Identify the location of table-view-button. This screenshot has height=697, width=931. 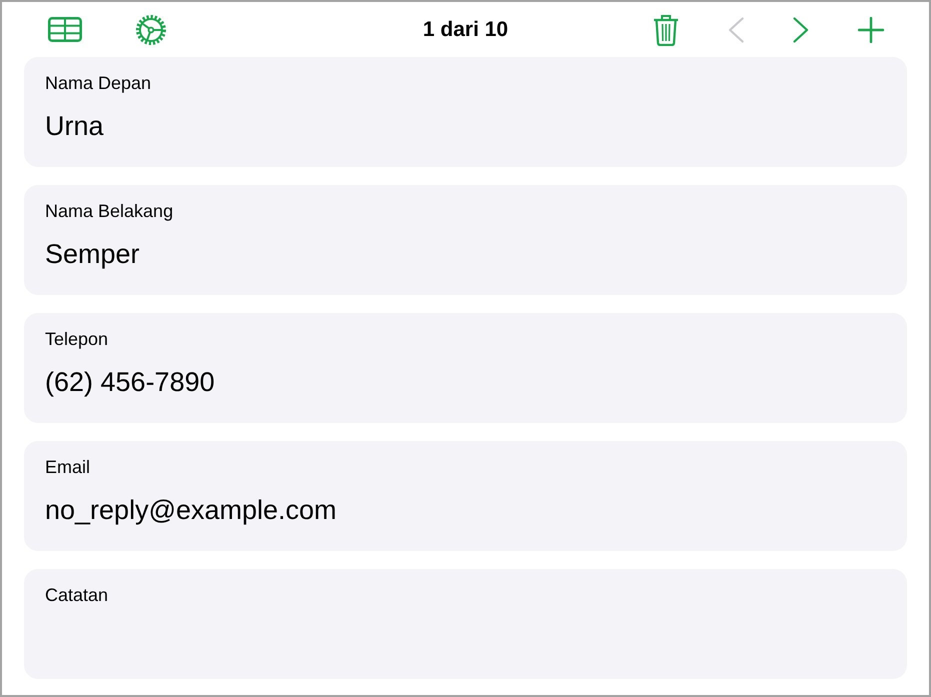
(65, 29).